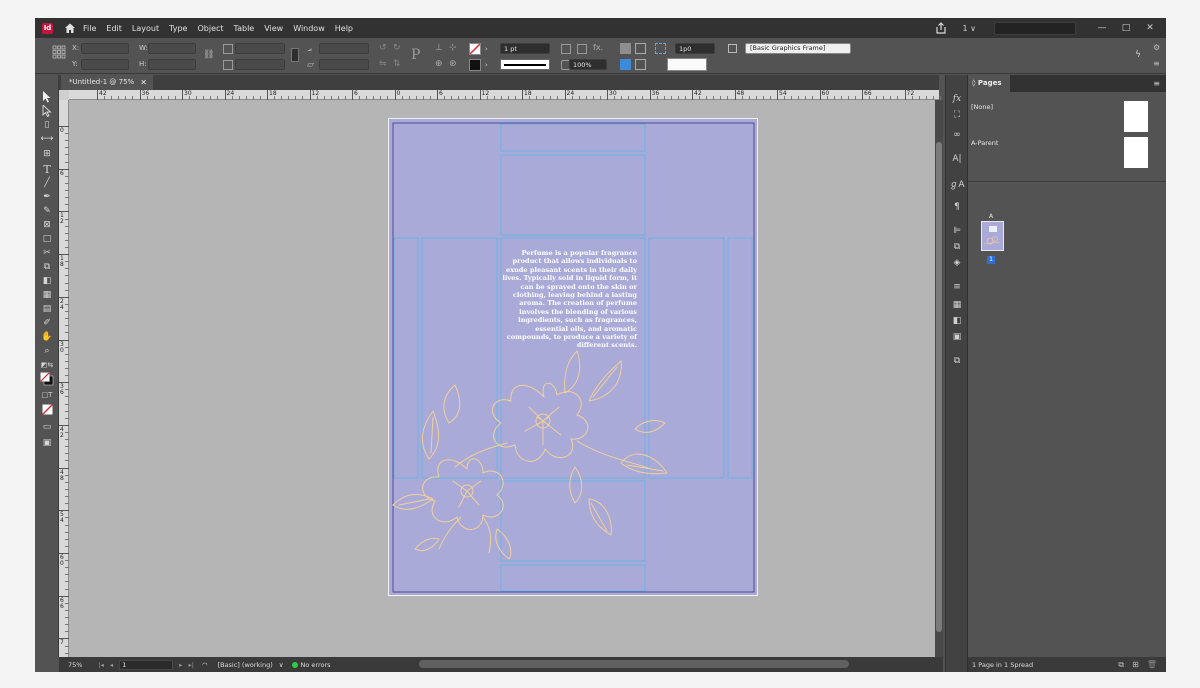 This screenshot has height=688, width=1200. Describe the element at coordinates (640, 48) in the screenshot. I see `fit-frame-icon` at that location.